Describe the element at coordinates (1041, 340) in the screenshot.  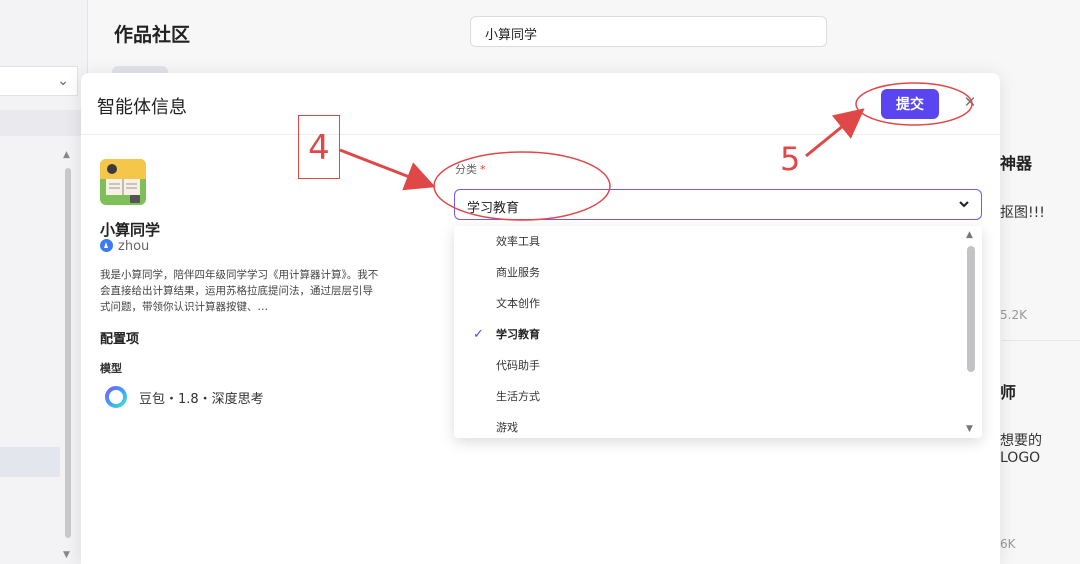
I see `divider` at that location.